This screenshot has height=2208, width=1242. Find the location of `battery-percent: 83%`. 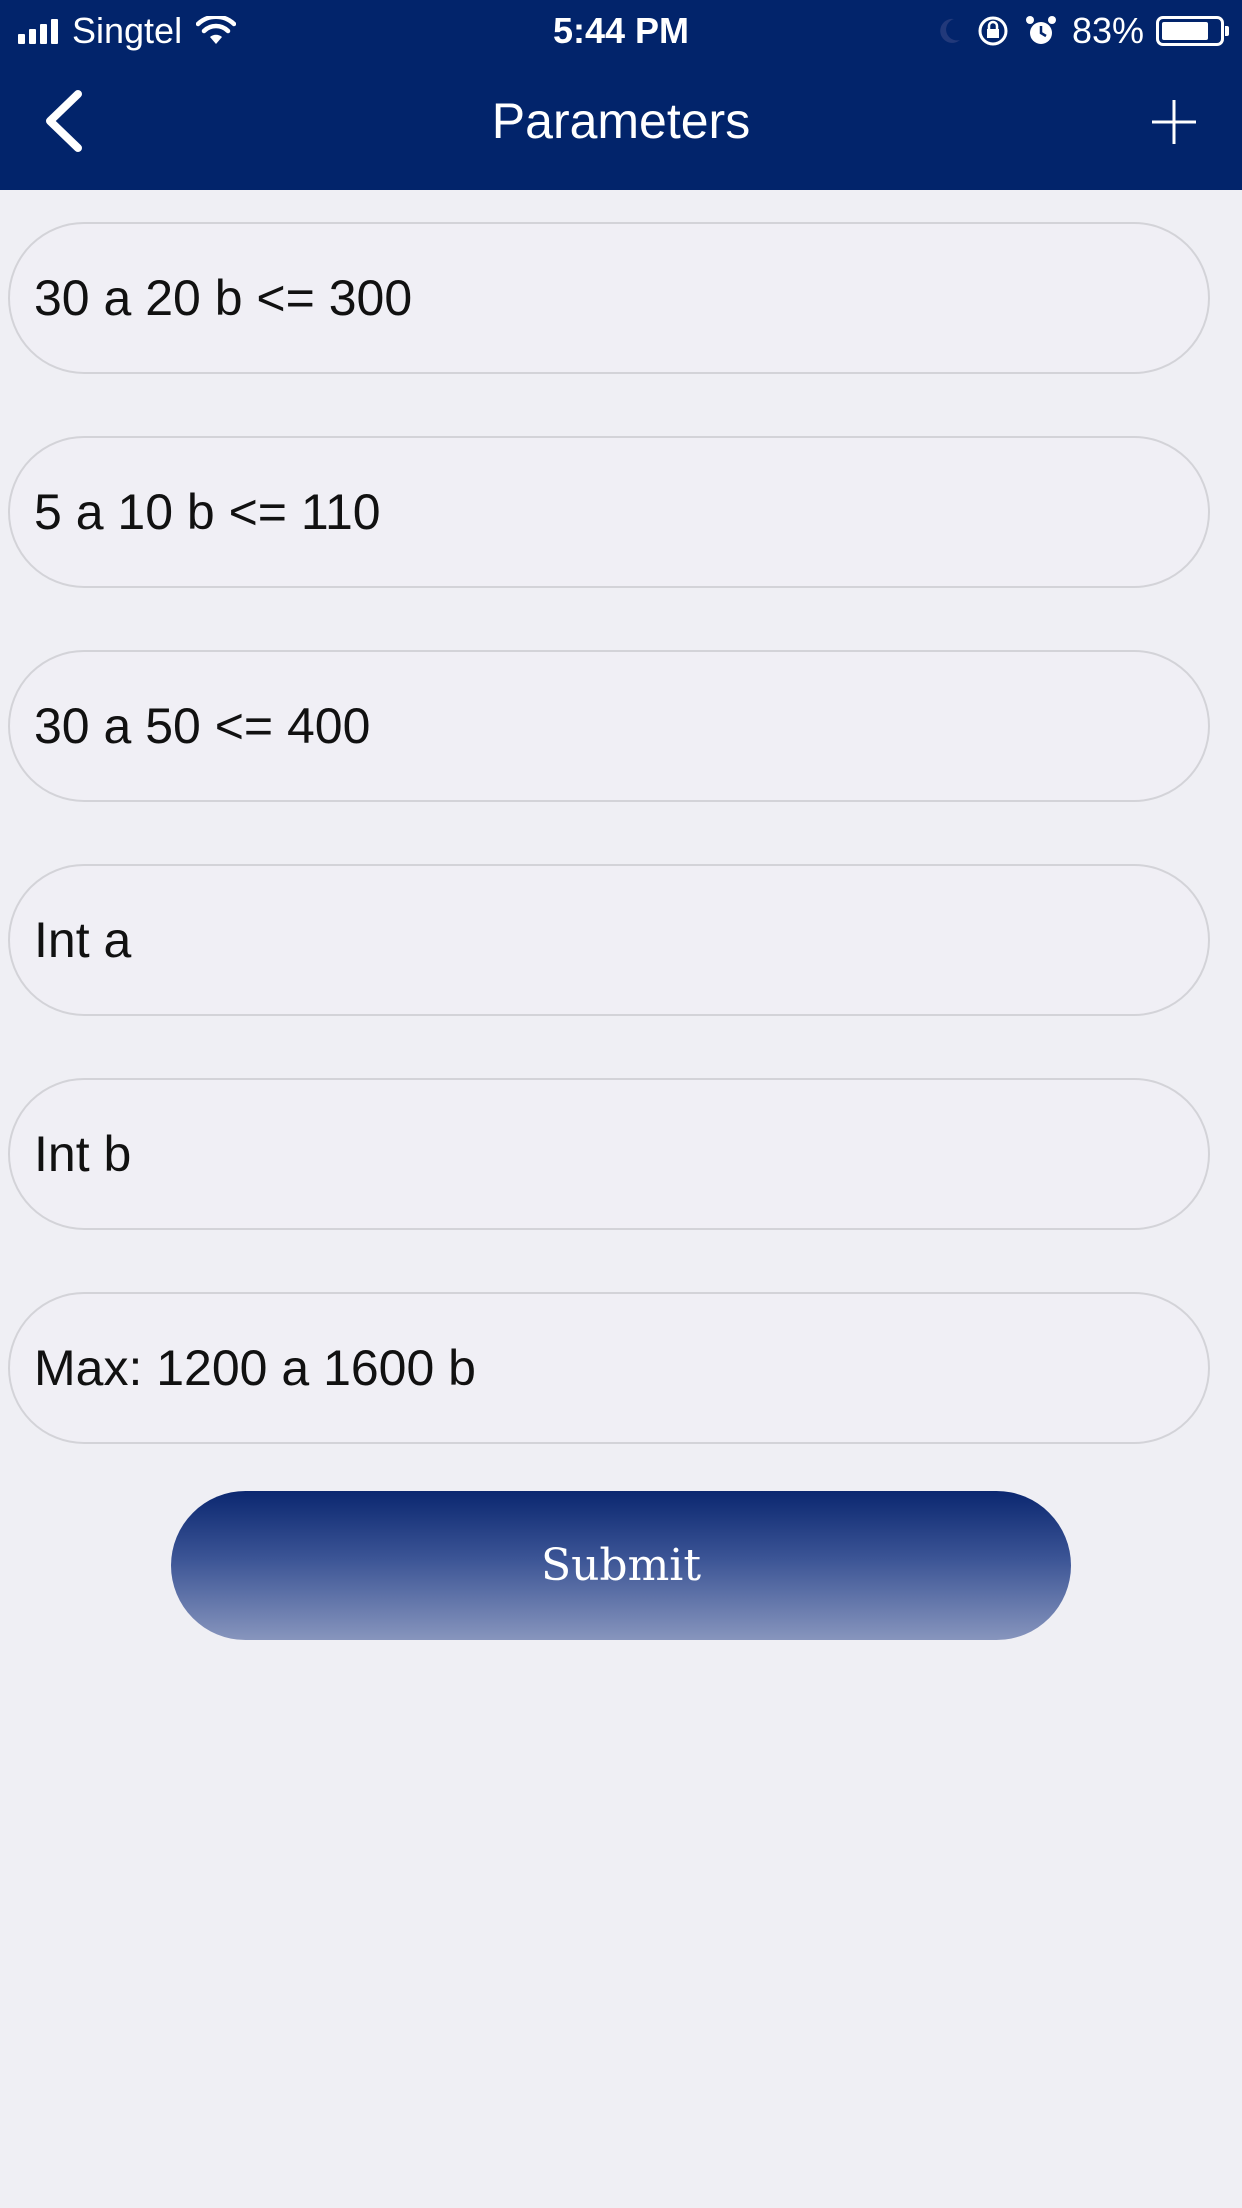

battery-percent: 83% is located at coordinates (1107, 30).